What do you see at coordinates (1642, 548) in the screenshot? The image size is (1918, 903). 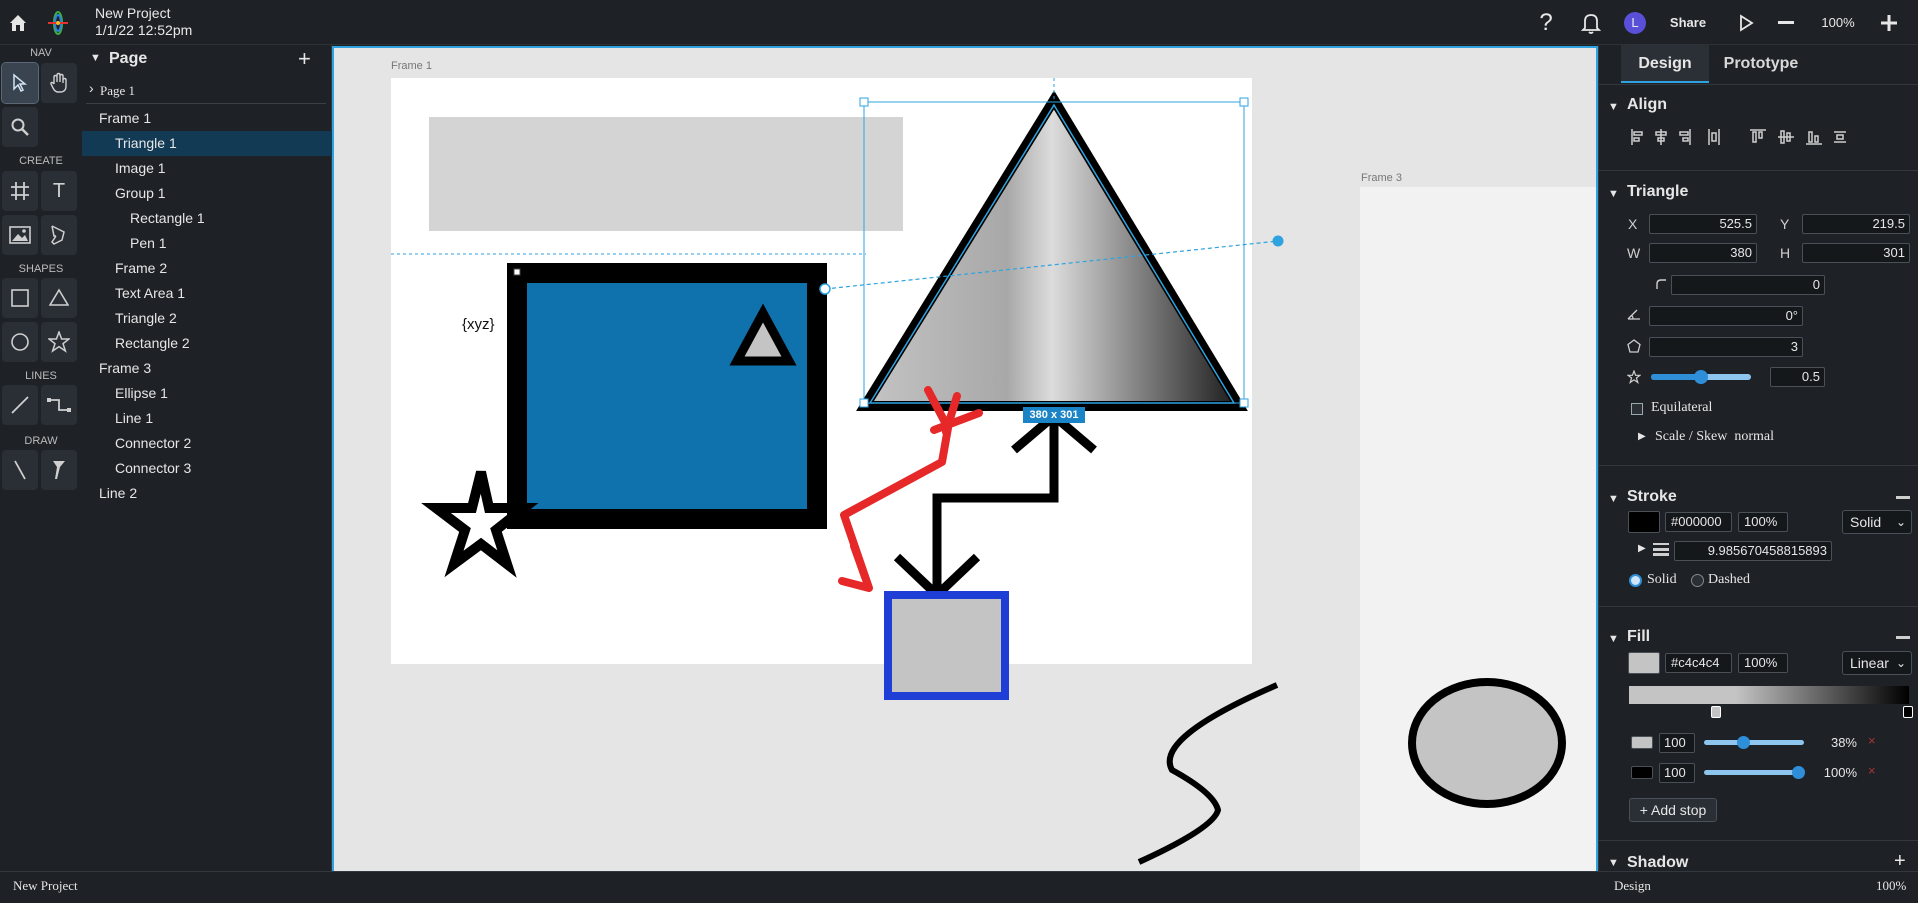 I see `stroke-width-caret-icon: ▶` at bounding box center [1642, 548].